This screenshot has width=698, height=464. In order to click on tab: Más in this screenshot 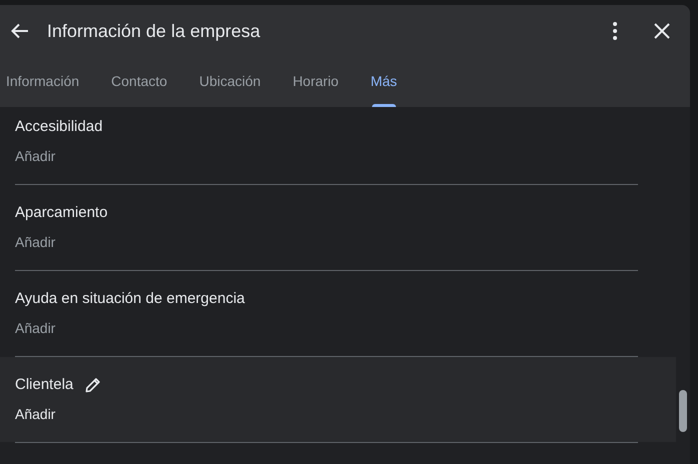, I will do `click(384, 89)`.